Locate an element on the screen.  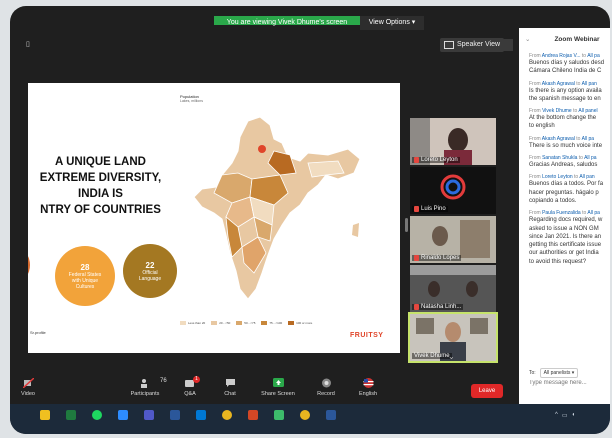
share-screen-icon is located at coordinates (278, 383).